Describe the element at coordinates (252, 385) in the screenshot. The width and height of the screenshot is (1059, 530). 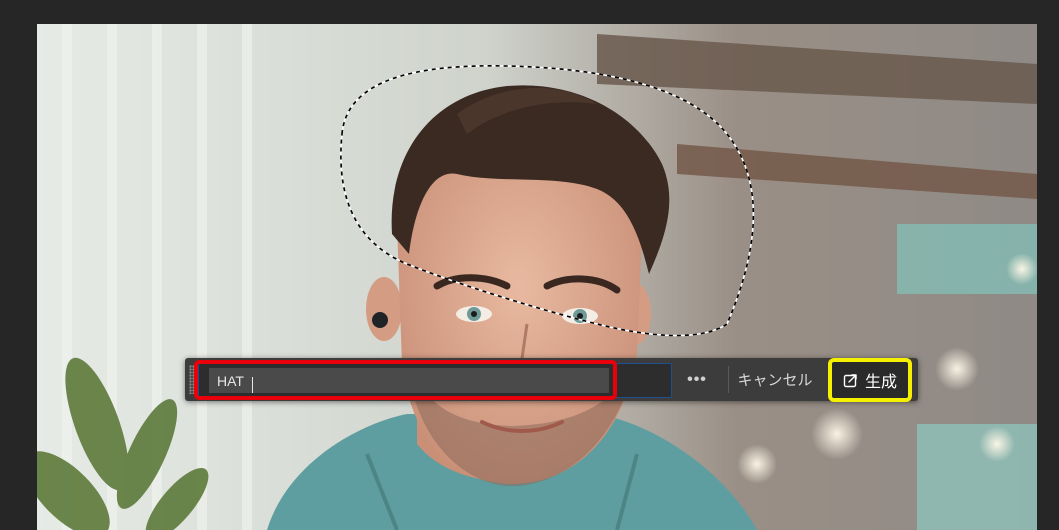
I see `text-caret` at that location.